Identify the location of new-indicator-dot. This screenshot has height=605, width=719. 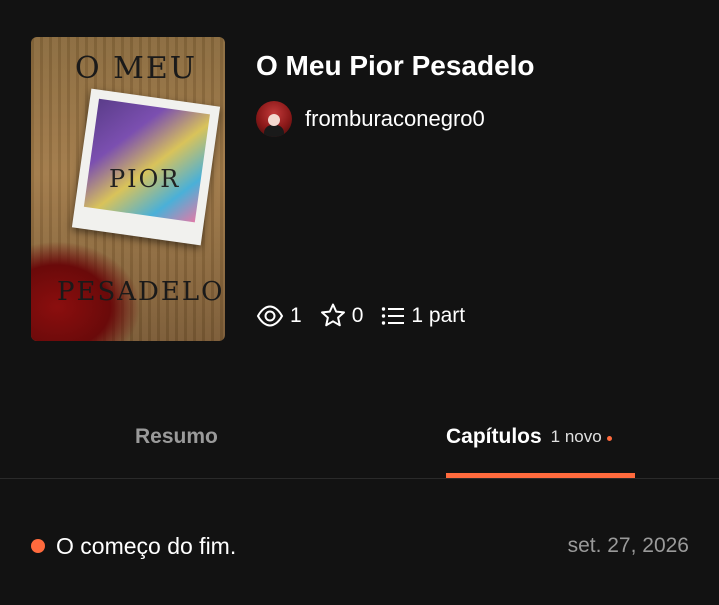
(609, 438).